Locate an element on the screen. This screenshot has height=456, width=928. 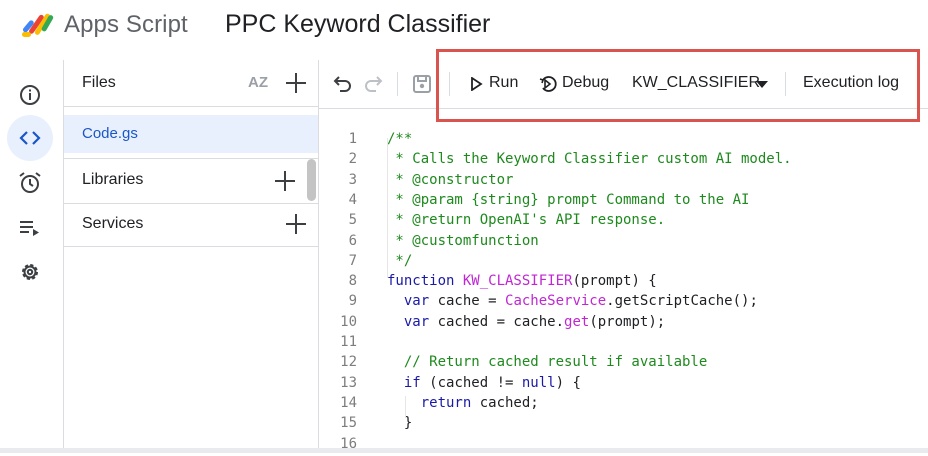
code-text: * @return OpenAI's API response. is located at coordinates (526, 220).